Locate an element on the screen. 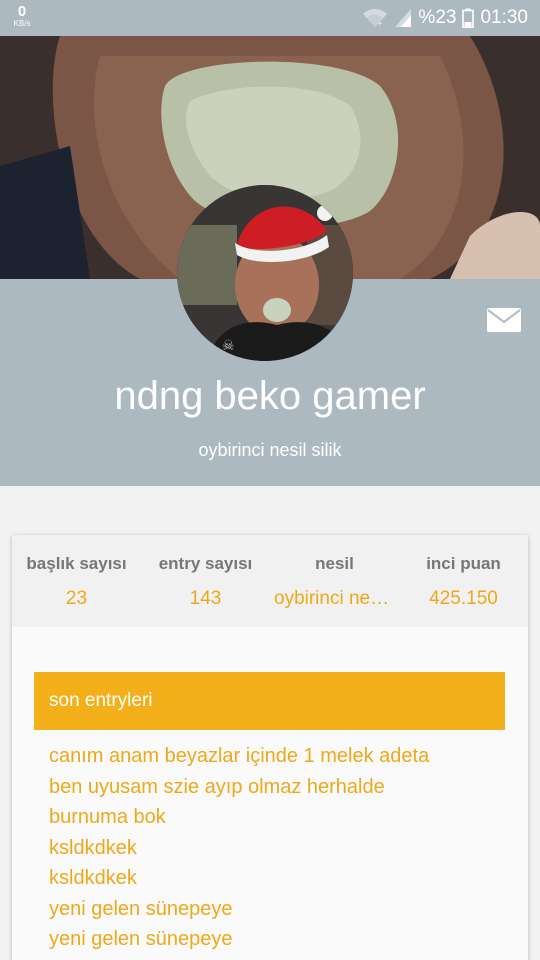 Image resolution: width=540 pixels, height=960 pixels. avatar: ☠ is located at coordinates (265, 273).